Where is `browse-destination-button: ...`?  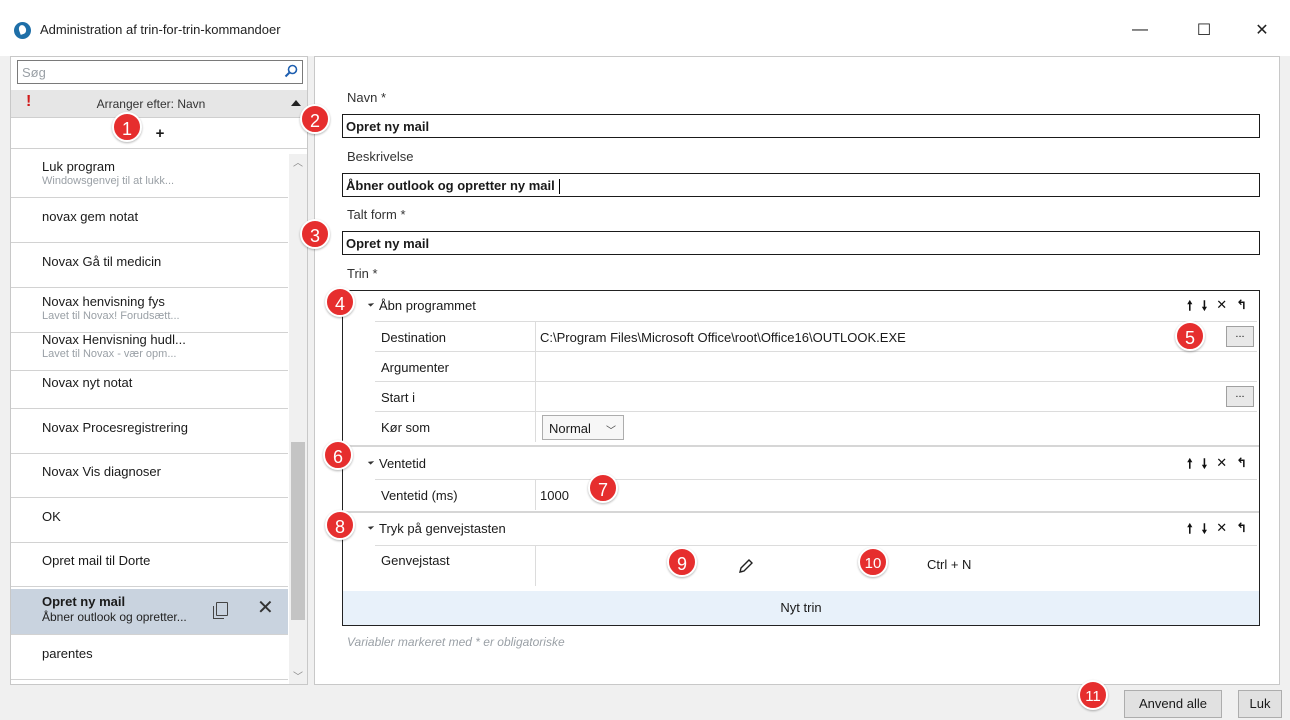
browse-destination-button: ... is located at coordinates (1240, 336).